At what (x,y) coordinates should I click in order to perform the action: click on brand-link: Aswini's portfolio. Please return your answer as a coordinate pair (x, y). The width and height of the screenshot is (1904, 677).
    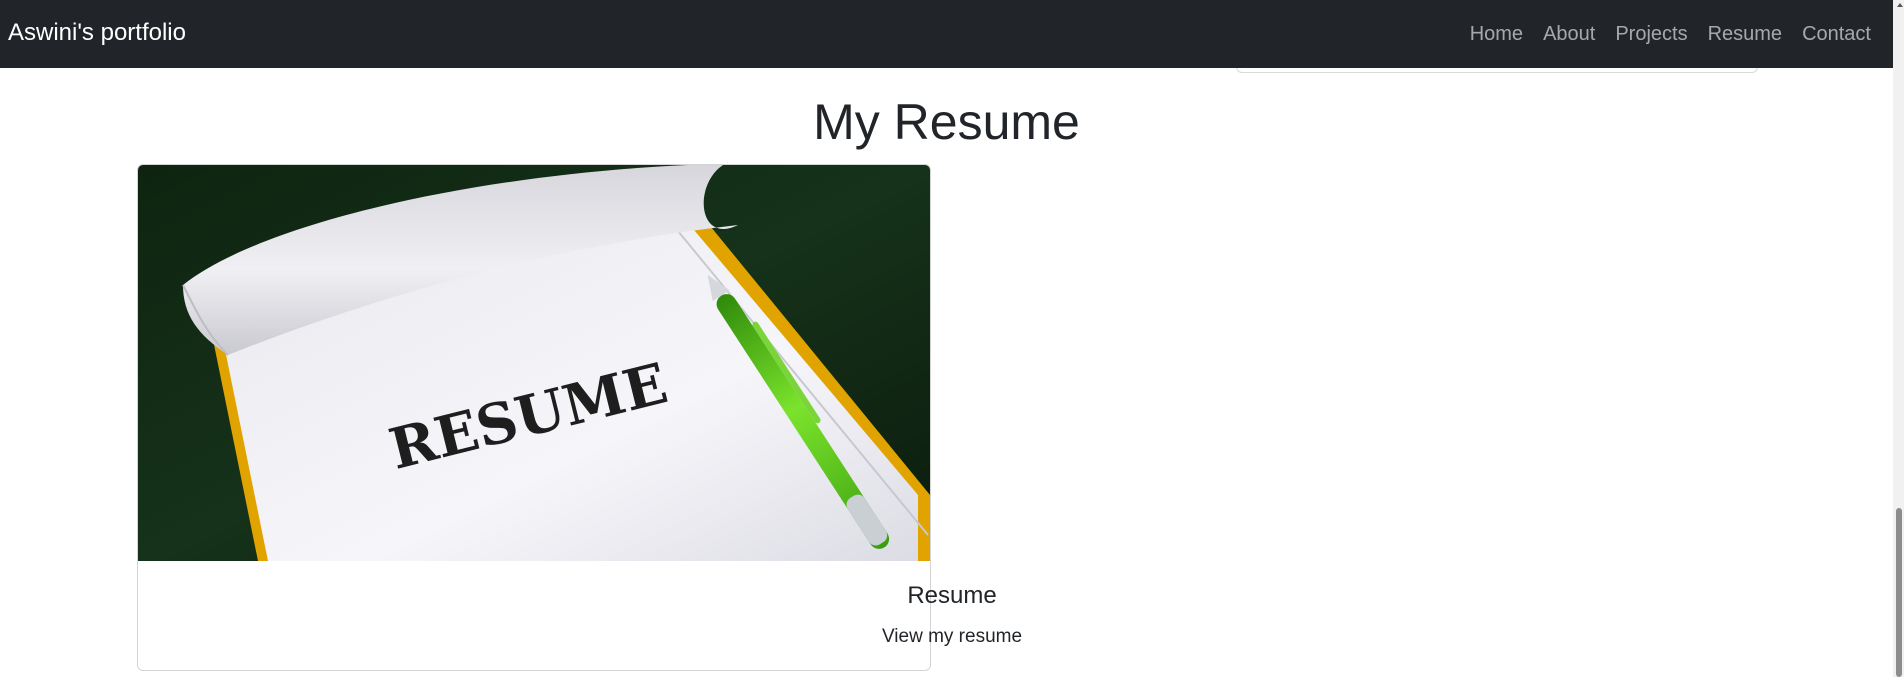
    Looking at the image, I should click on (97, 34).